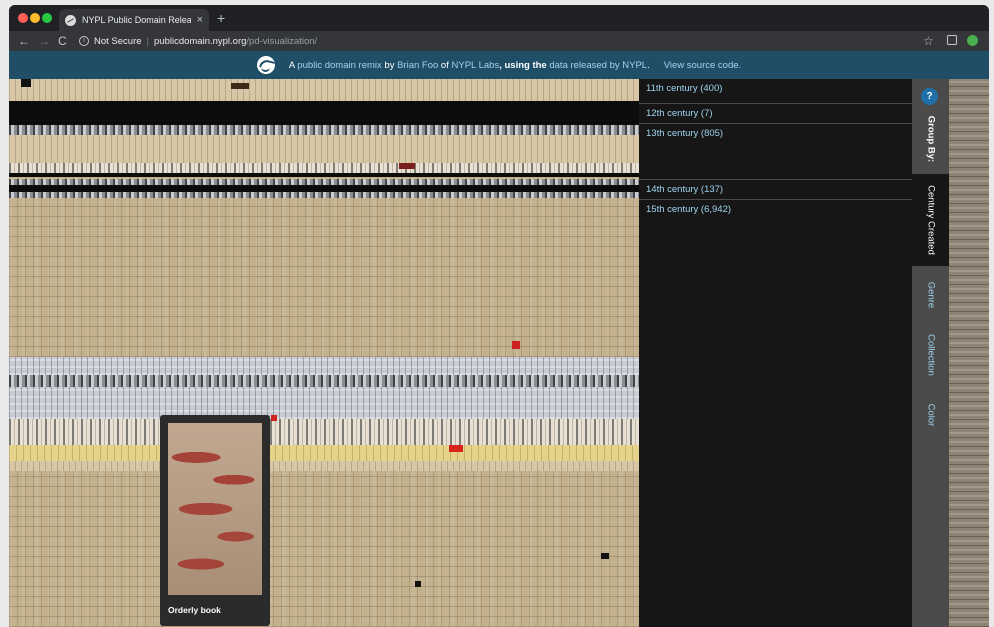 This screenshot has width=994, height=627. Describe the element at coordinates (523, 65) in the screenshot. I see `banner-using: , using the` at that location.